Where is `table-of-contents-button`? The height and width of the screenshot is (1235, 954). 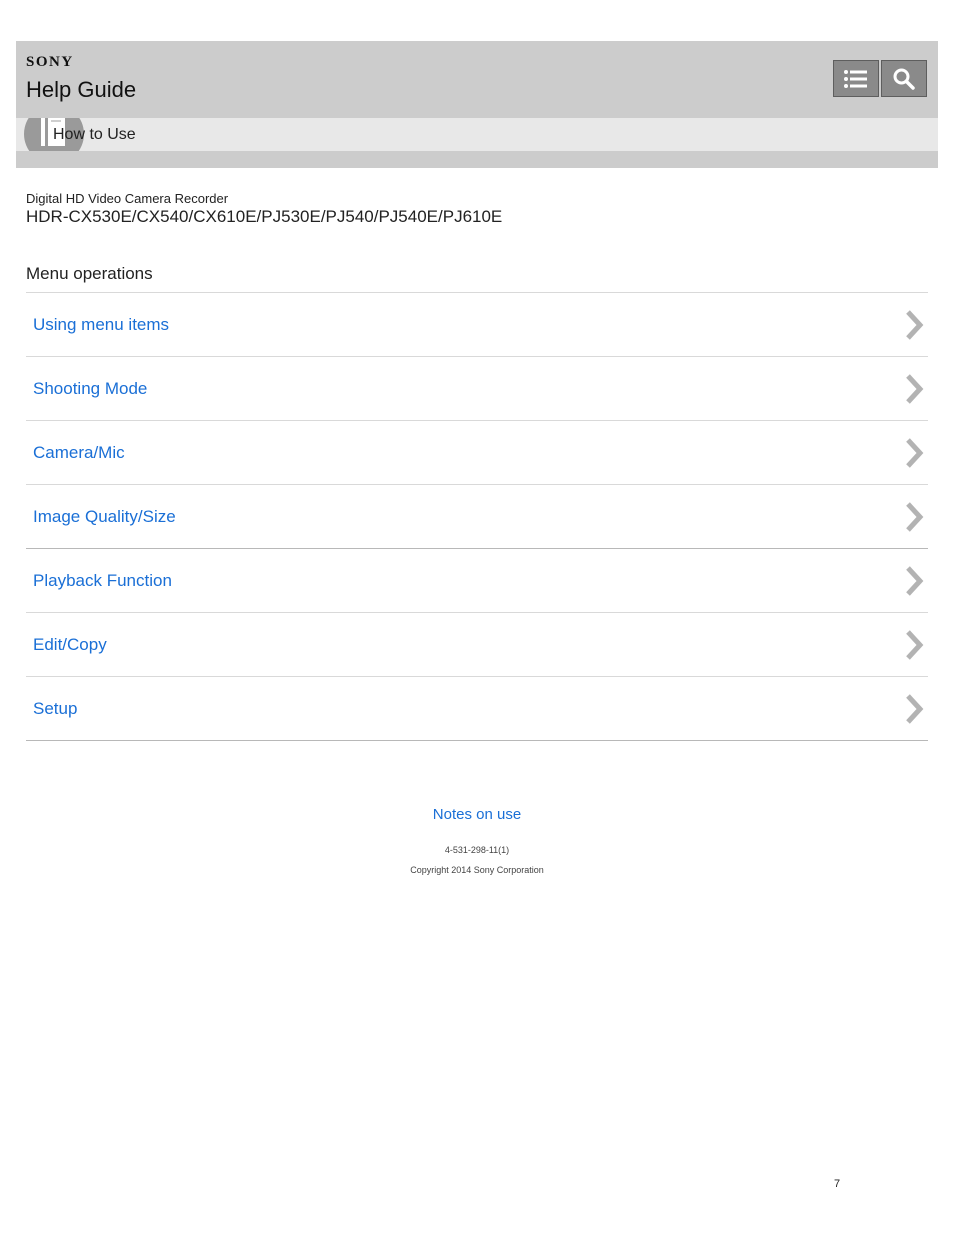
table-of-contents-button is located at coordinates (856, 78).